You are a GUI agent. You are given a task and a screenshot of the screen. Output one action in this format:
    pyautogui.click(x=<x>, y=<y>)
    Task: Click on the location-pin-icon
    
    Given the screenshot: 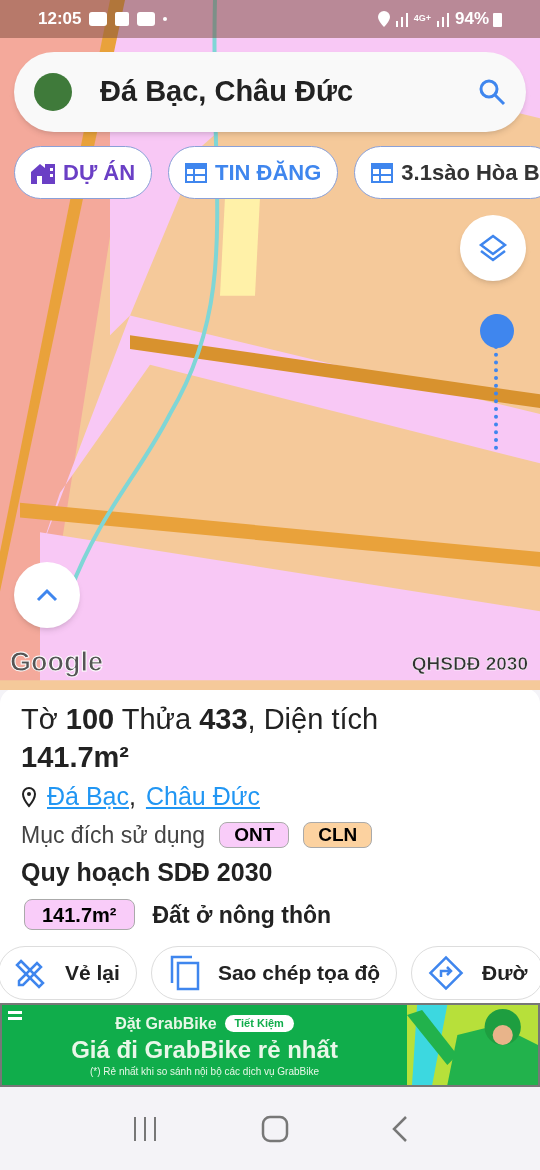 What is the action you would take?
    pyautogui.click(x=29, y=796)
    